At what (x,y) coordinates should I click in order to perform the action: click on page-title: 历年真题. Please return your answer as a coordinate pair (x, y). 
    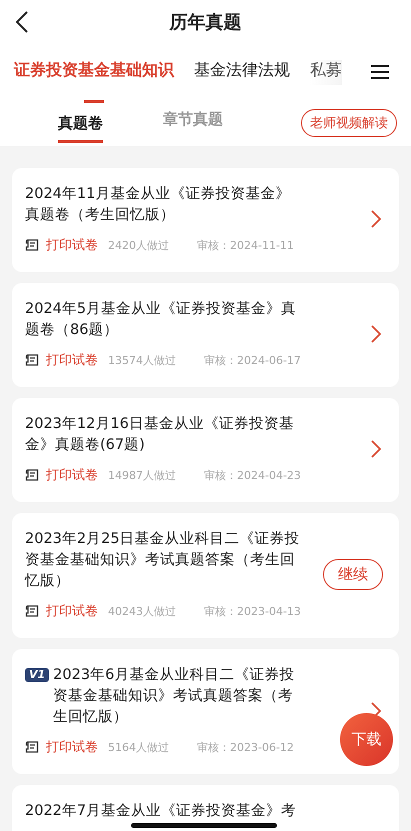
    Looking at the image, I should click on (206, 22).